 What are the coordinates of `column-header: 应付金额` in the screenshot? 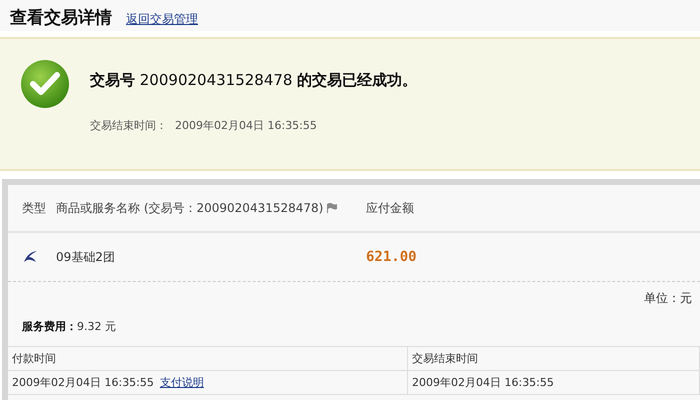 It's located at (390, 208).